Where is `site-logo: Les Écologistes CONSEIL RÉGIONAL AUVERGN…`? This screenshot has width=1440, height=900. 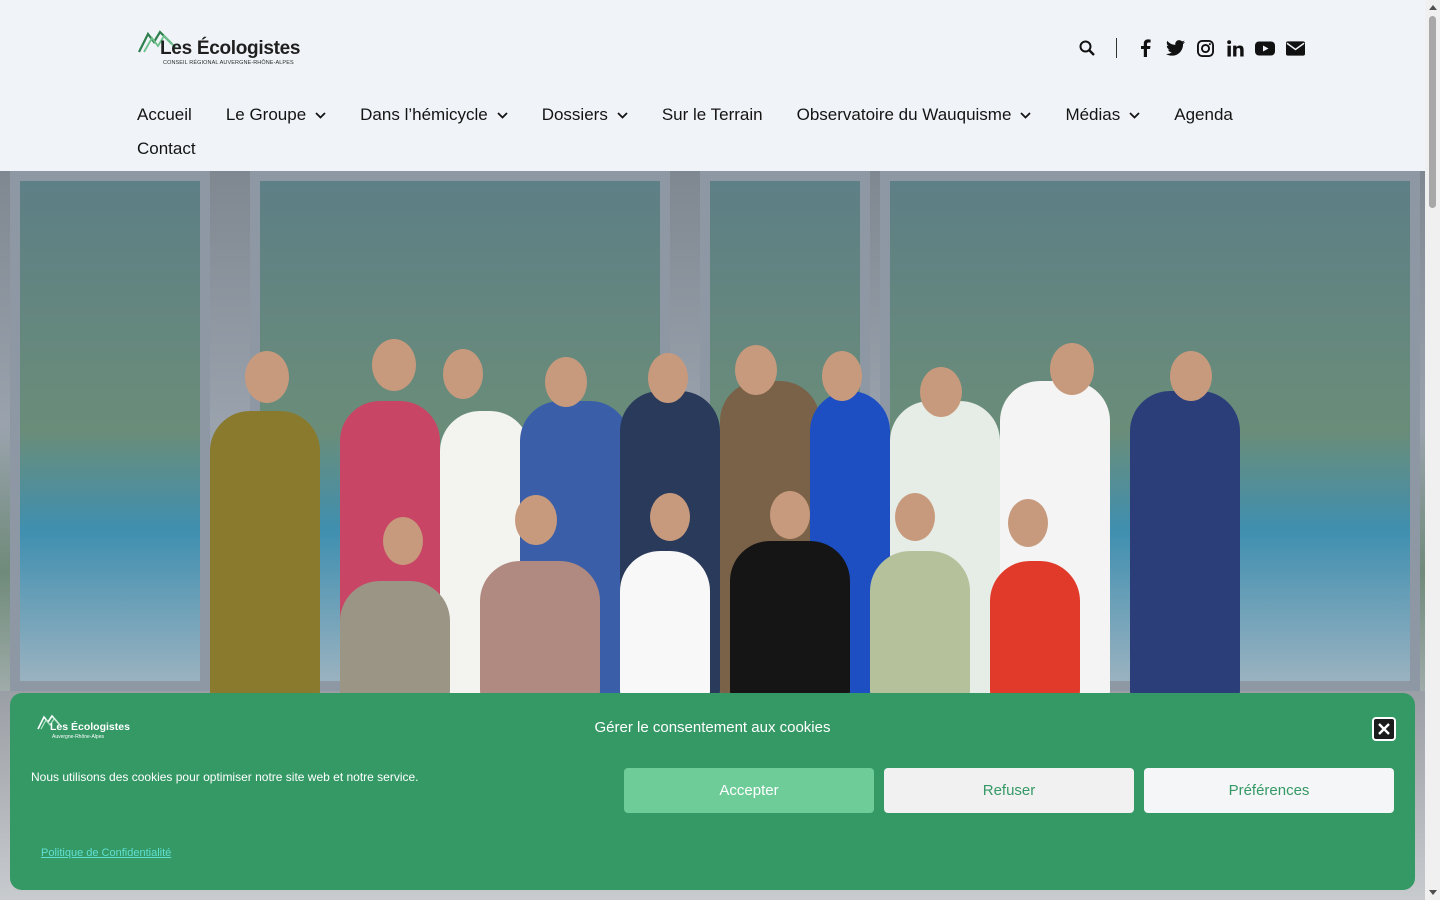
site-logo: Les Écologistes CONSEIL RÉGIONAL AUVERGN… is located at coordinates (219, 49).